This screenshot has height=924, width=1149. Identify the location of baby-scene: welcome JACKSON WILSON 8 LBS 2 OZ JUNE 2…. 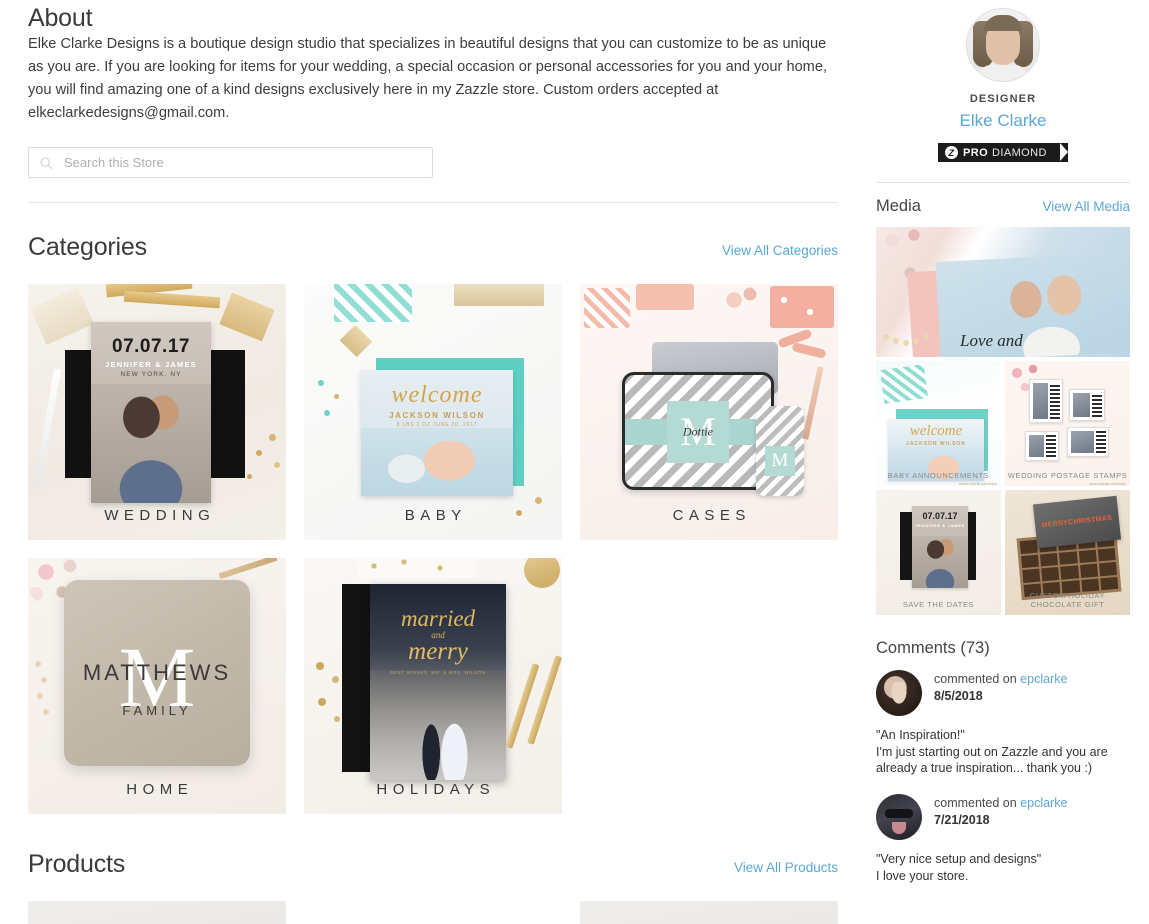
(433, 412).